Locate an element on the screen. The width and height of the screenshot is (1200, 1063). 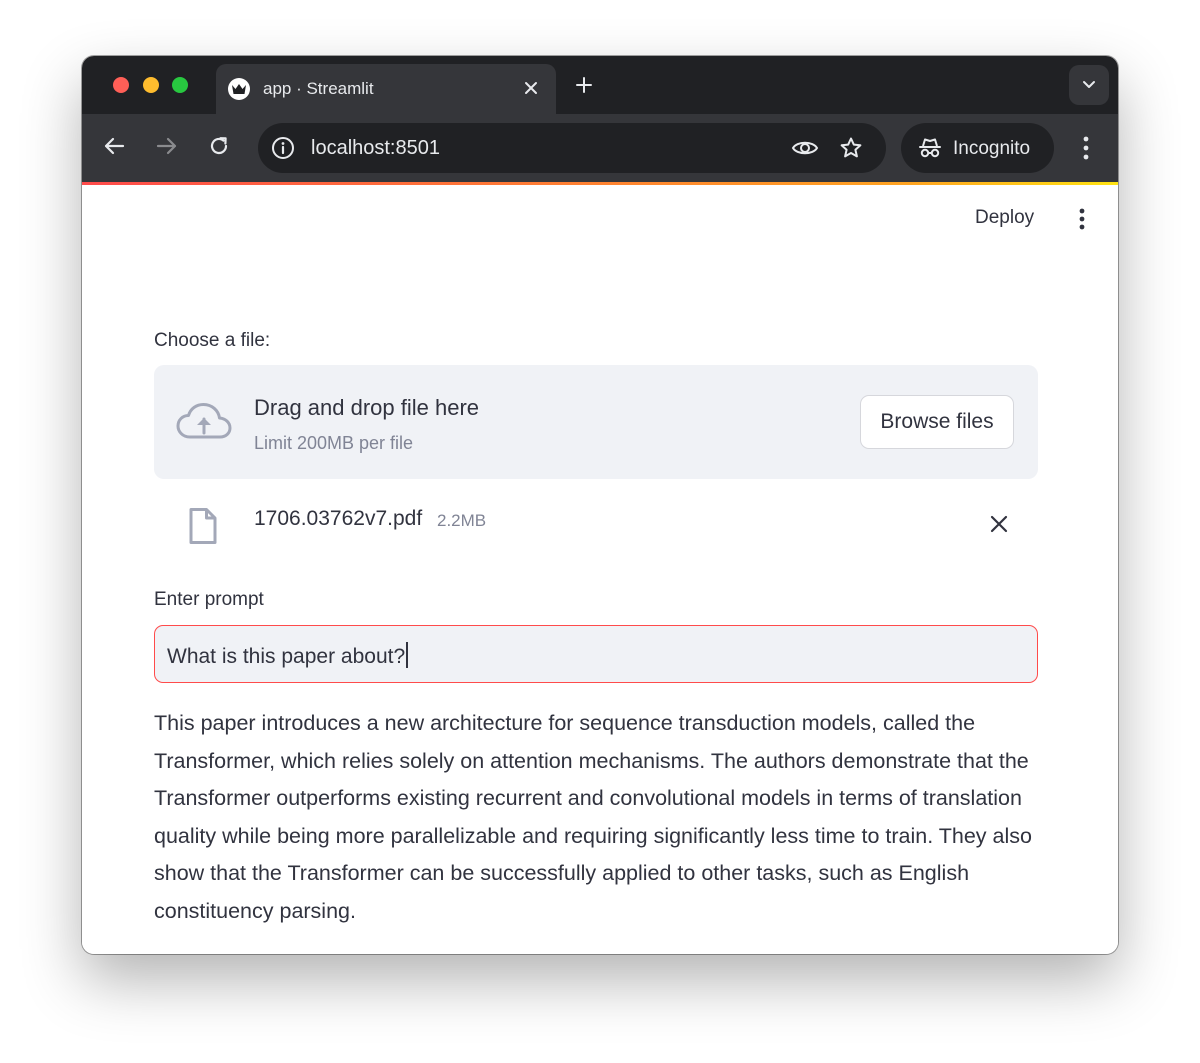
window-maximize-button is located at coordinates (180, 85).